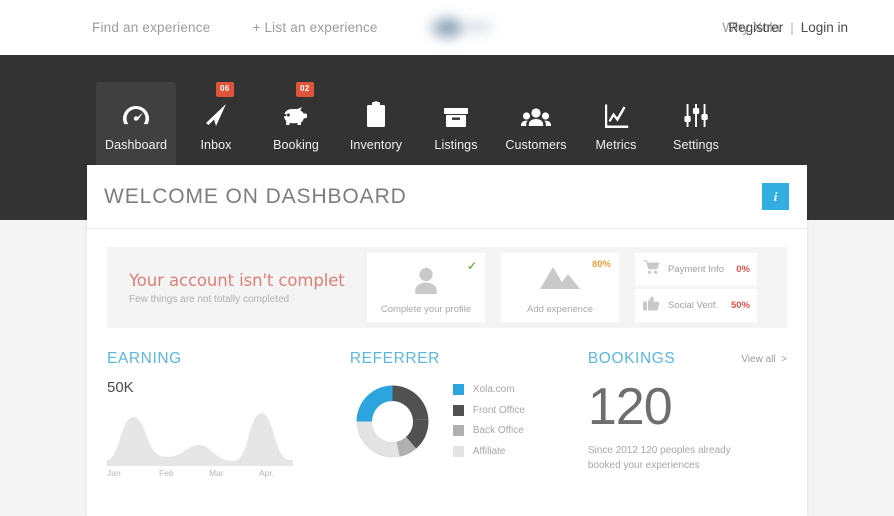 Image resolution: width=894 pixels, height=516 pixels. I want to click on account-completion-subheading: Few things are not totally completed, so click(209, 299).